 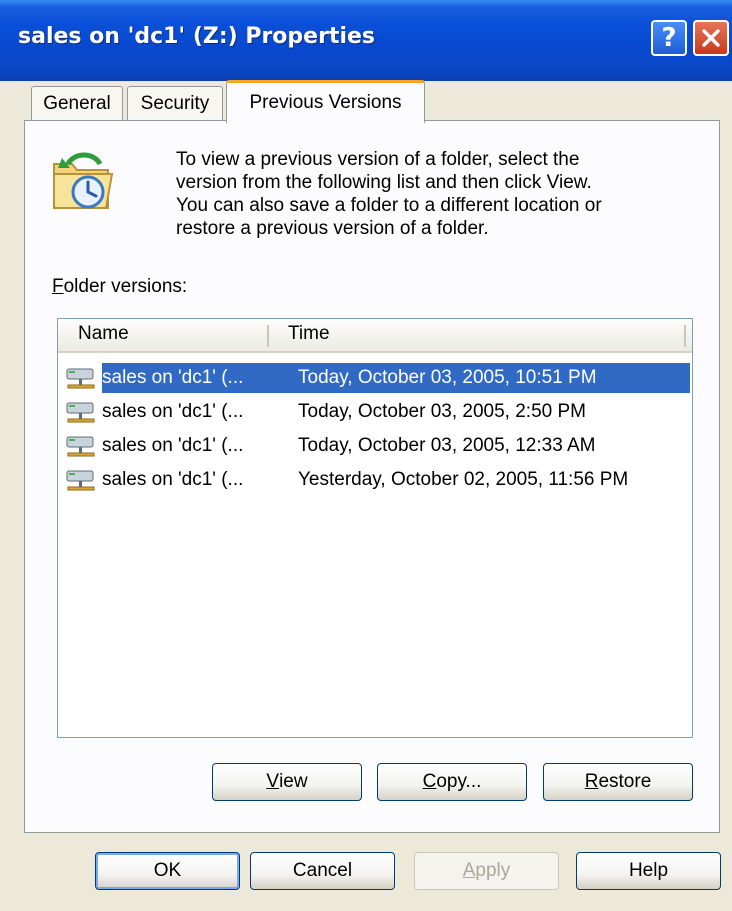 I want to click on cancel-button: Cancel, so click(x=322, y=871).